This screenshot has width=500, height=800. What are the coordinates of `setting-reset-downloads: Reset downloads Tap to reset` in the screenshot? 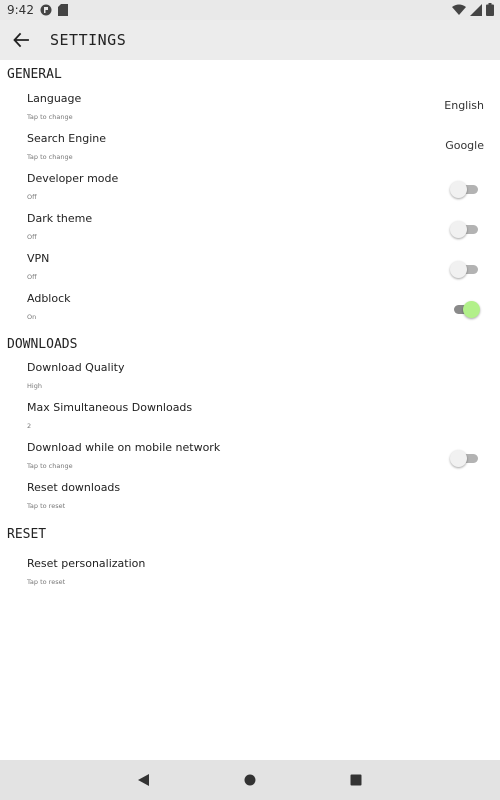 It's located at (263, 499).